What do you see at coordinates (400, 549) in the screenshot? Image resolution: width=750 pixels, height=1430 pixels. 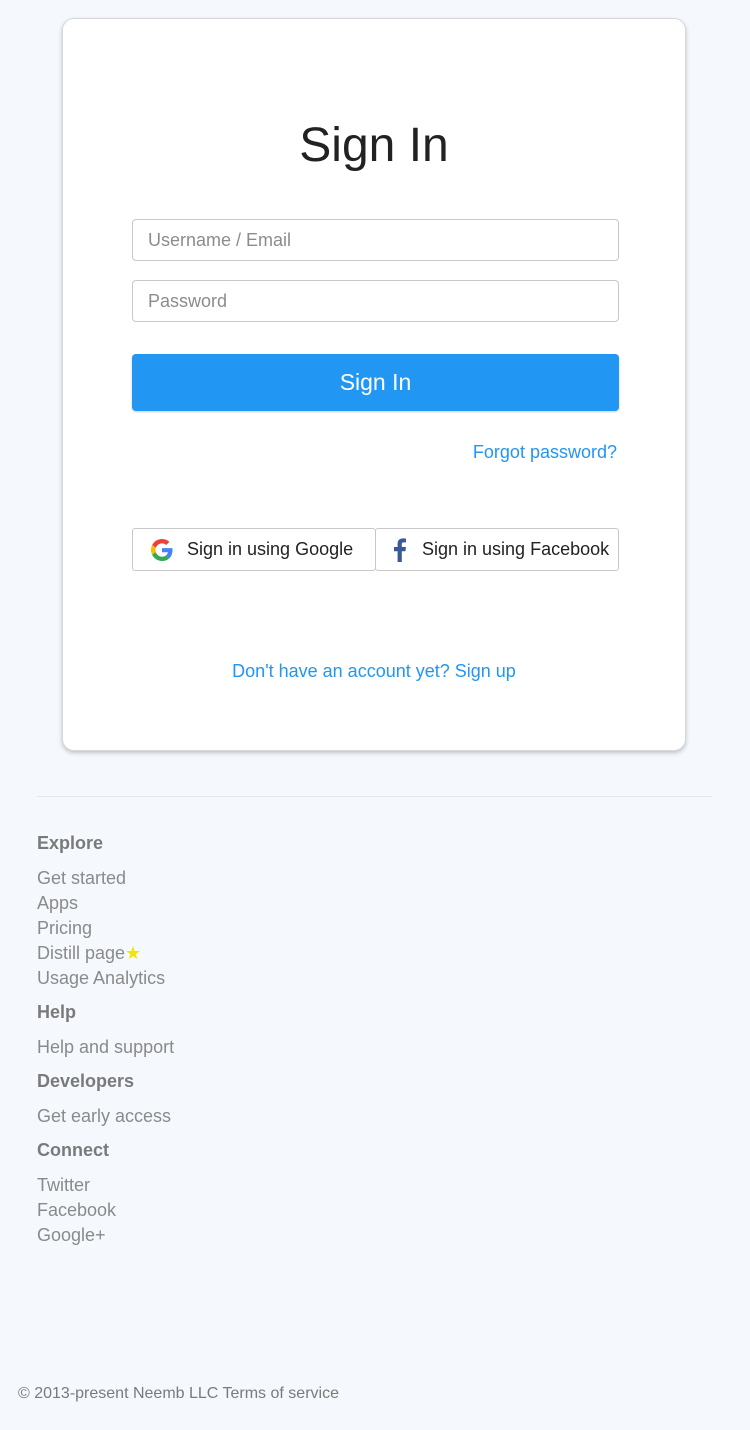 I see `facebook-icon` at bounding box center [400, 549].